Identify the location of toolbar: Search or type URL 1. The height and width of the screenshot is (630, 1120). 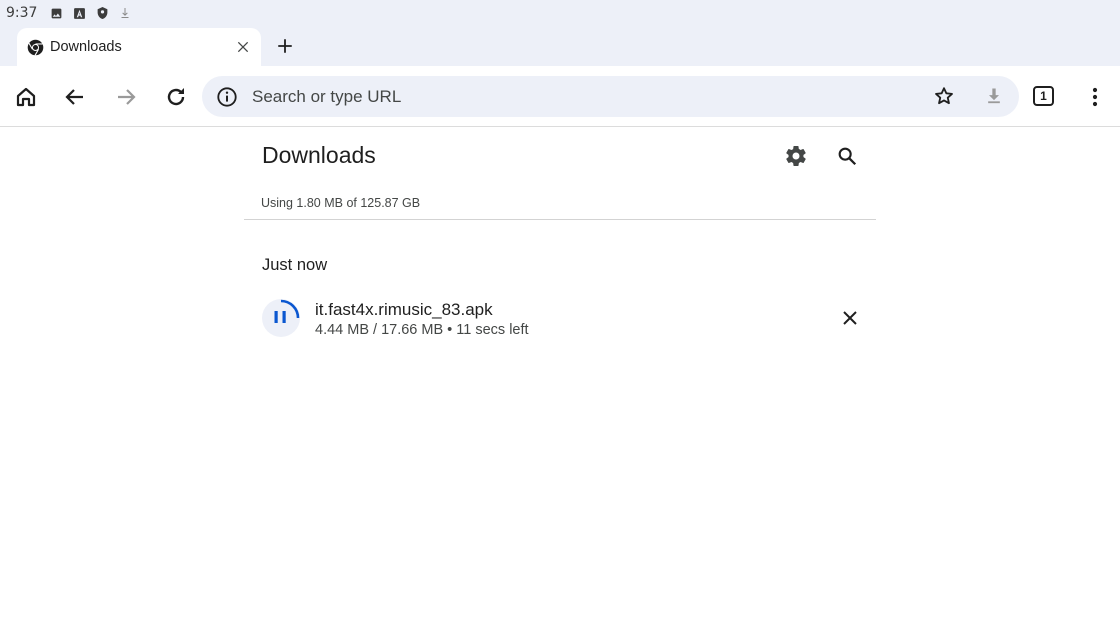
(560, 96).